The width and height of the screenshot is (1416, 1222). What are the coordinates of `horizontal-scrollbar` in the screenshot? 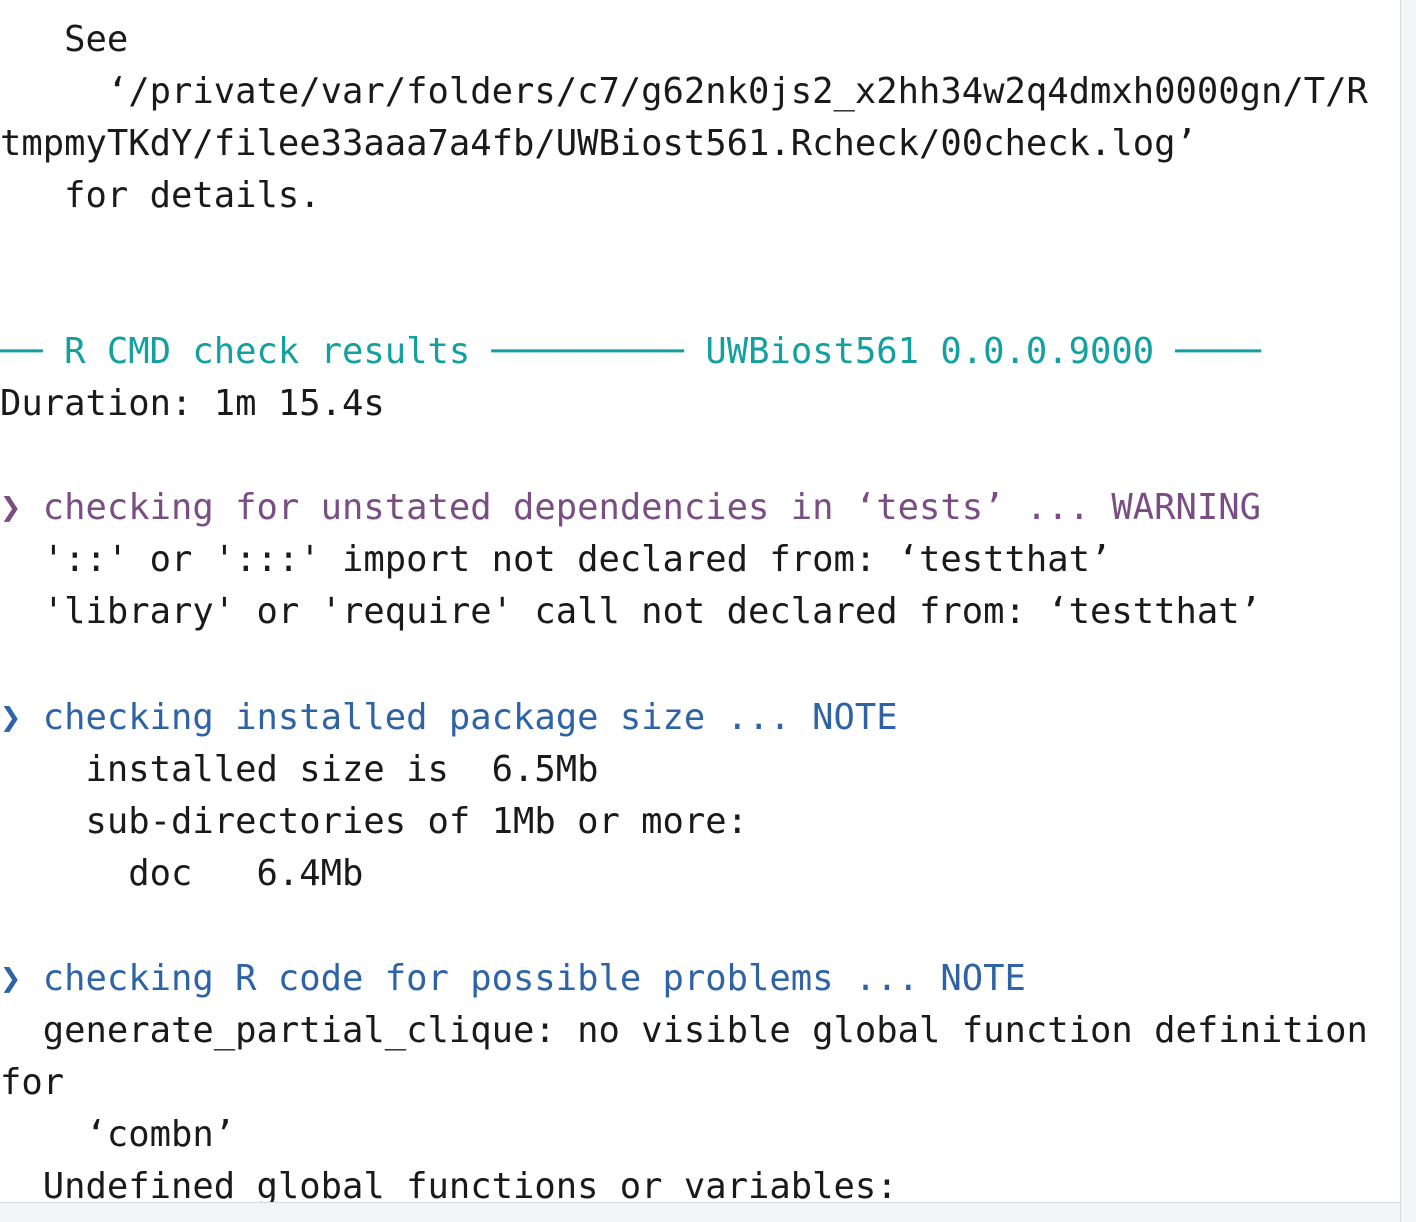 It's located at (700, 1212).